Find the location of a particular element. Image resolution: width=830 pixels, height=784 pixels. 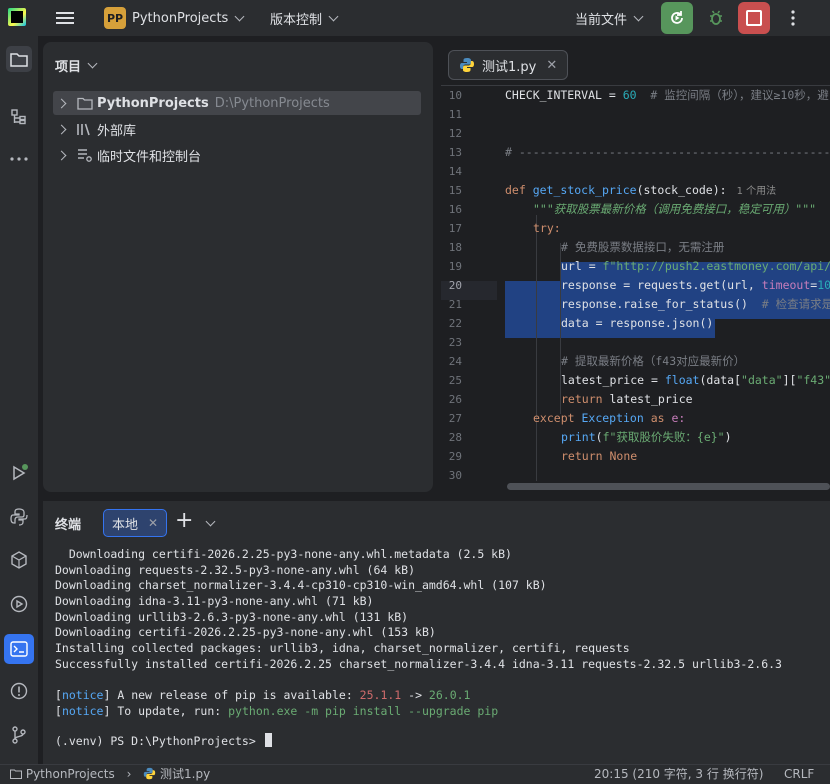

debug-button is located at coordinates (716, 18).